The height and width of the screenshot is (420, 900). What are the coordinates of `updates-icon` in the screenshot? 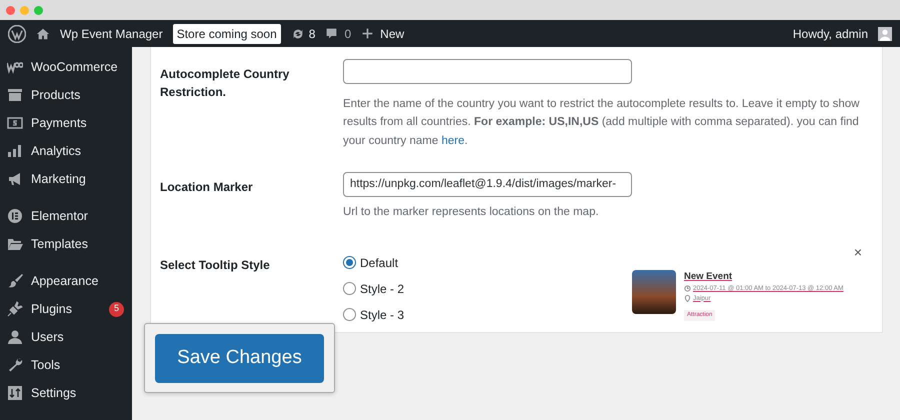 It's located at (297, 33).